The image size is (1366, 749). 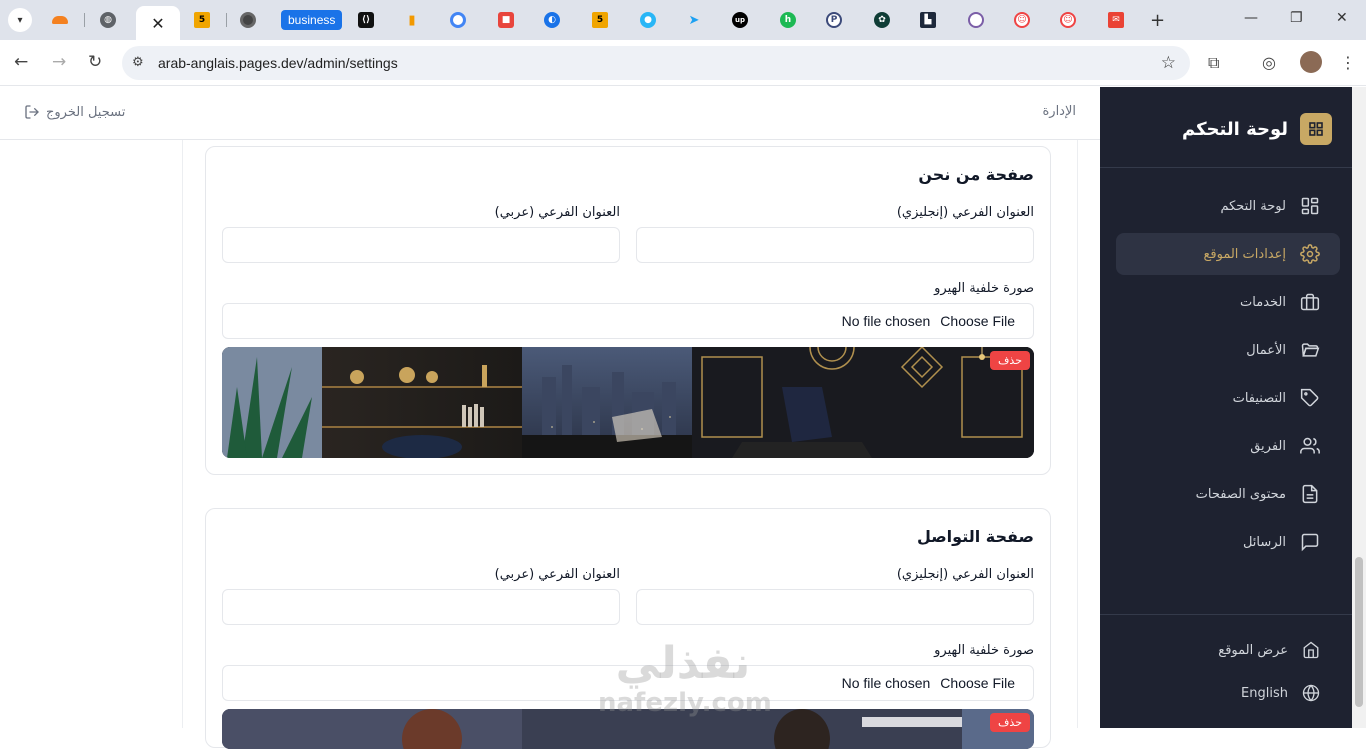 I want to click on menu-kebab-icon: ⋮, so click(x=1348, y=62).